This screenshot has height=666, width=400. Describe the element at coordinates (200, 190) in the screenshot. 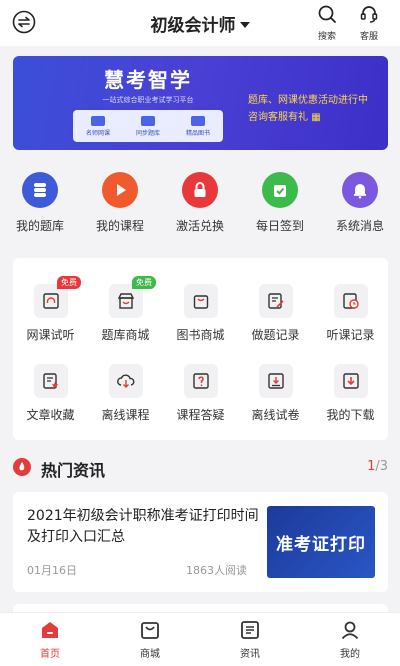

I see `lock-icon` at that location.